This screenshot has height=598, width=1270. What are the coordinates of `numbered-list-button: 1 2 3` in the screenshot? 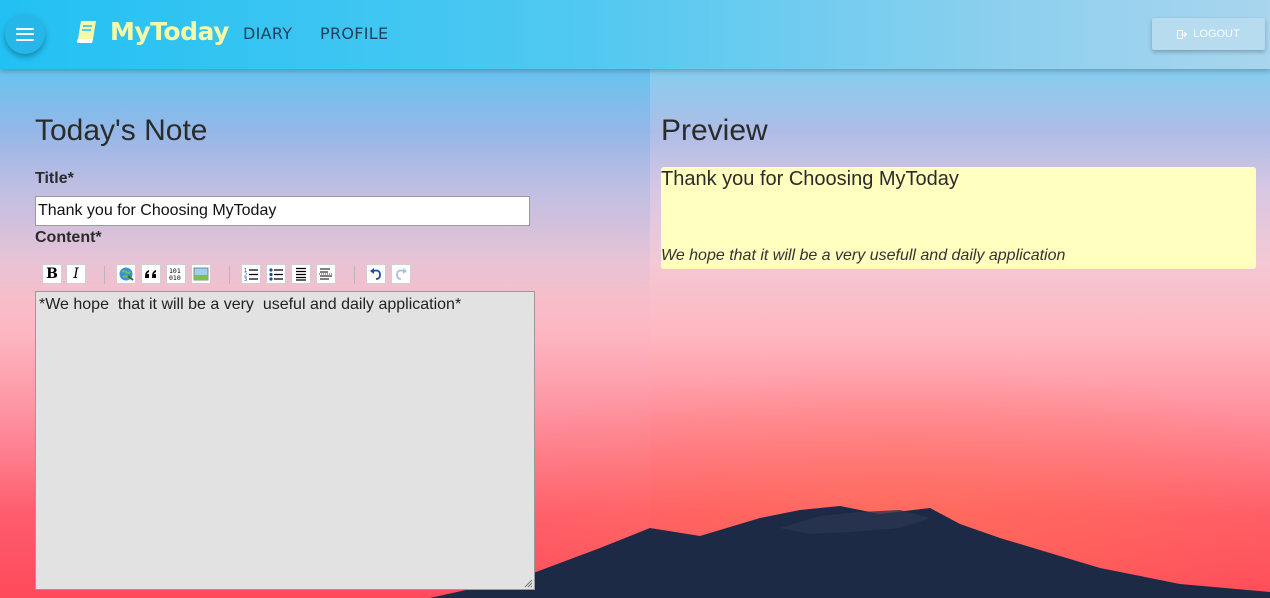 It's located at (251, 274).